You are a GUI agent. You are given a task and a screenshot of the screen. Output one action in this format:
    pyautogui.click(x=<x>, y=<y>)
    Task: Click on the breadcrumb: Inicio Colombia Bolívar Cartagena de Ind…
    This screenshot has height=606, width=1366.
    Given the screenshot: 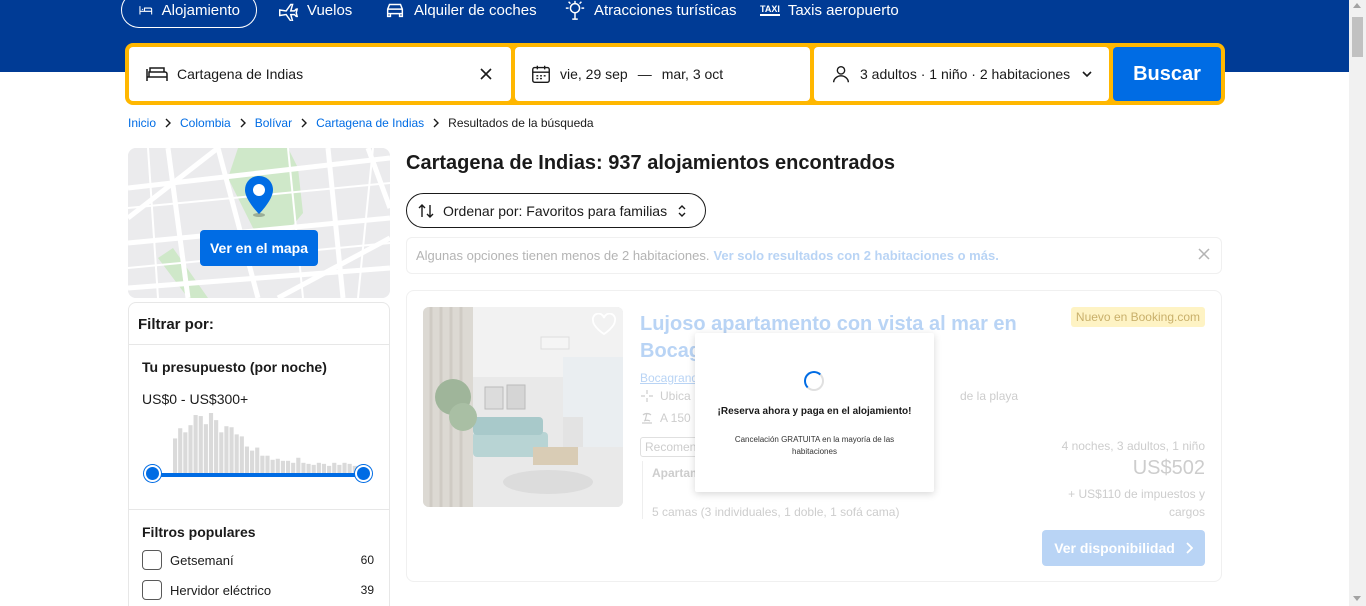 What is the action you would take?
    pyautogui.click(x=361, y=123)
    